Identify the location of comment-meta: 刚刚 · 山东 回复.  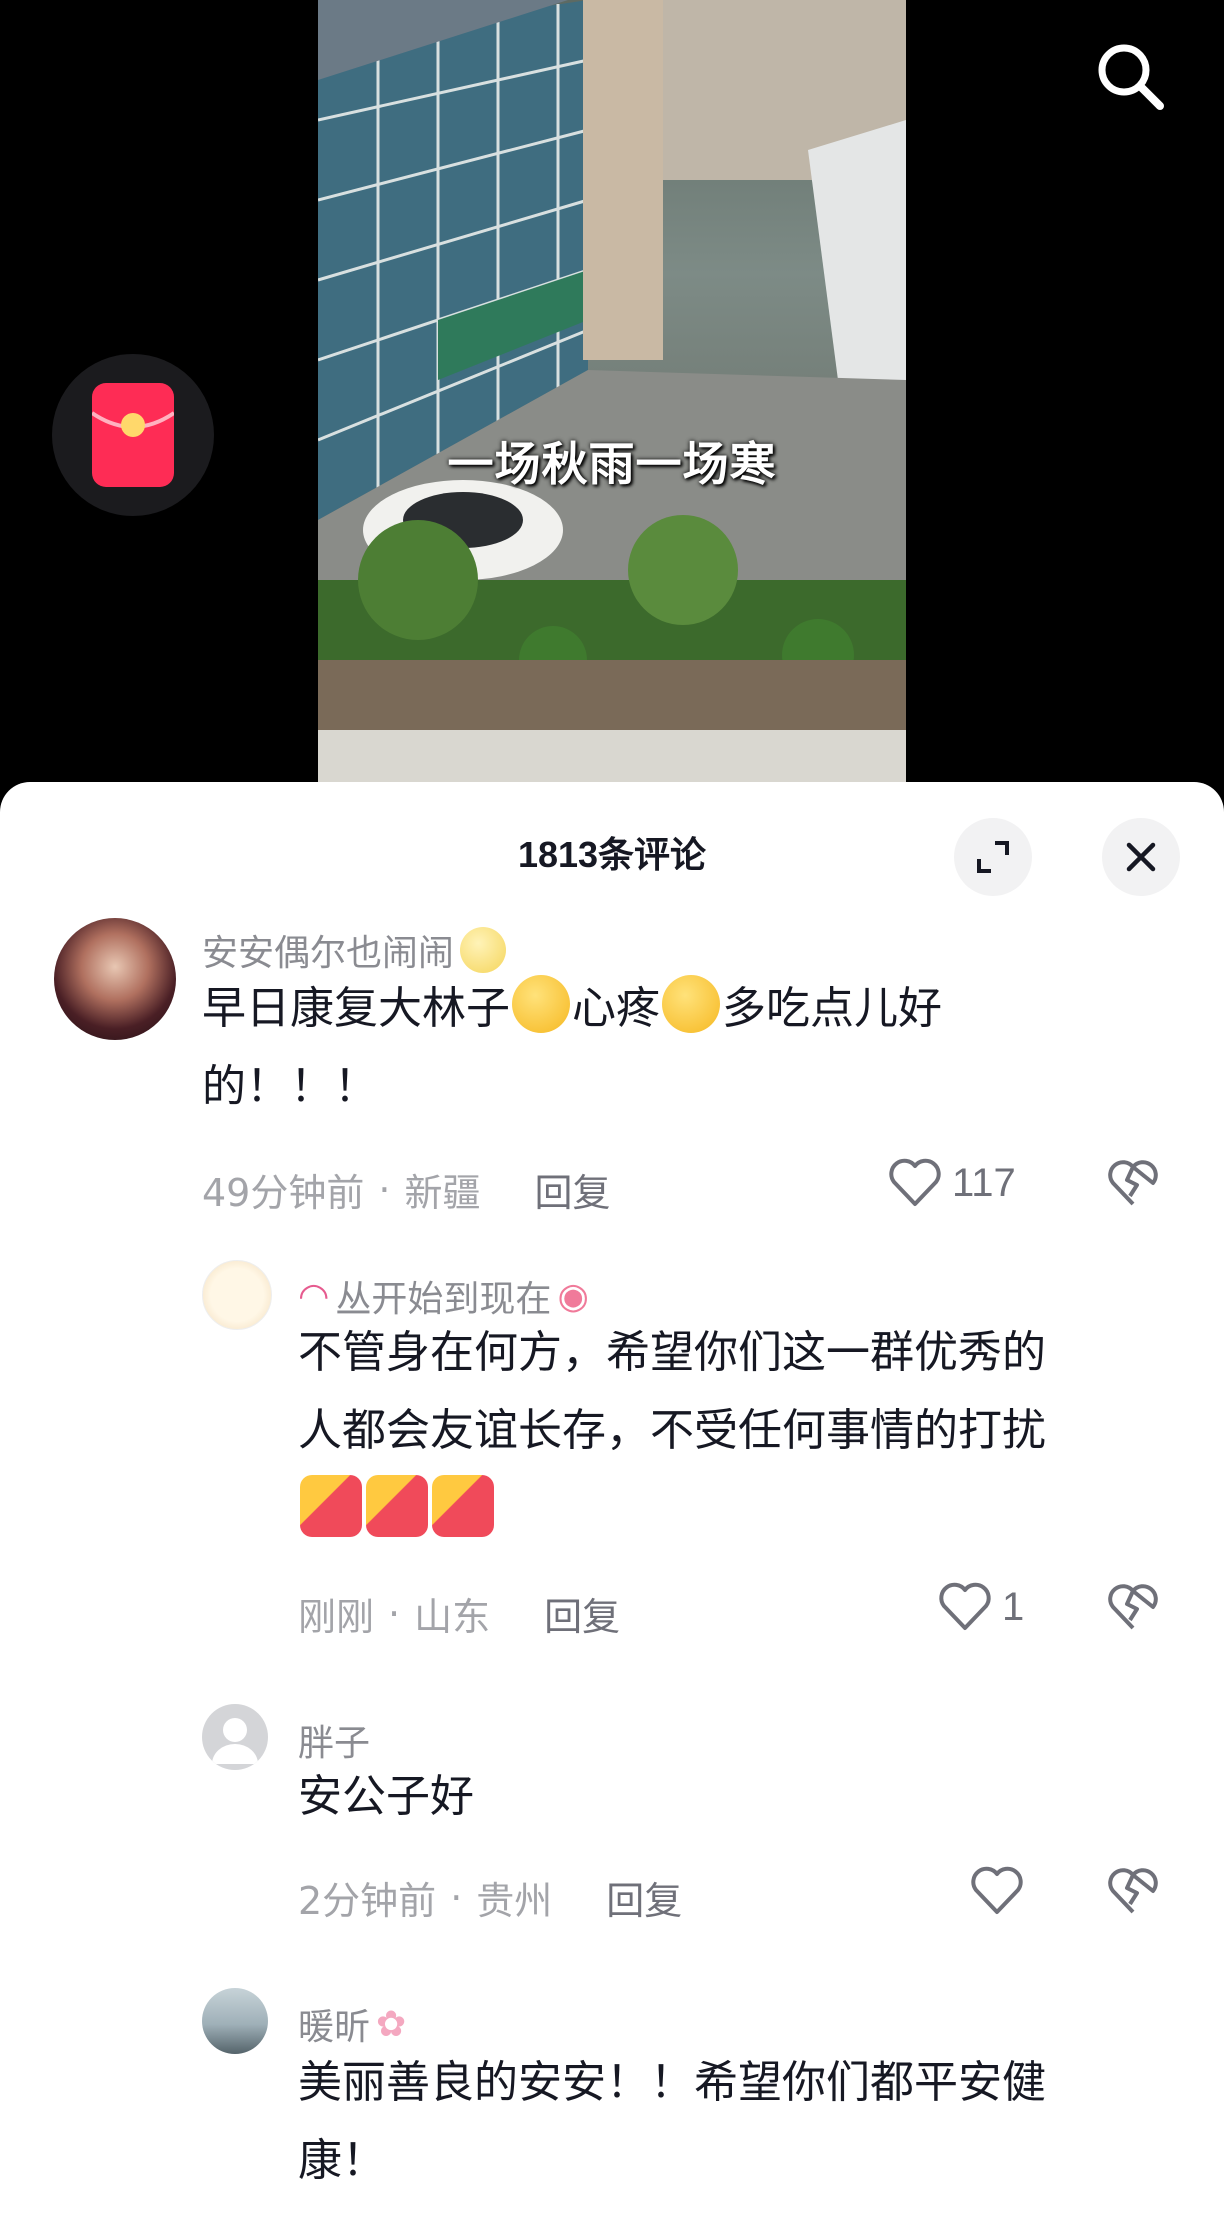
(459, 1613).